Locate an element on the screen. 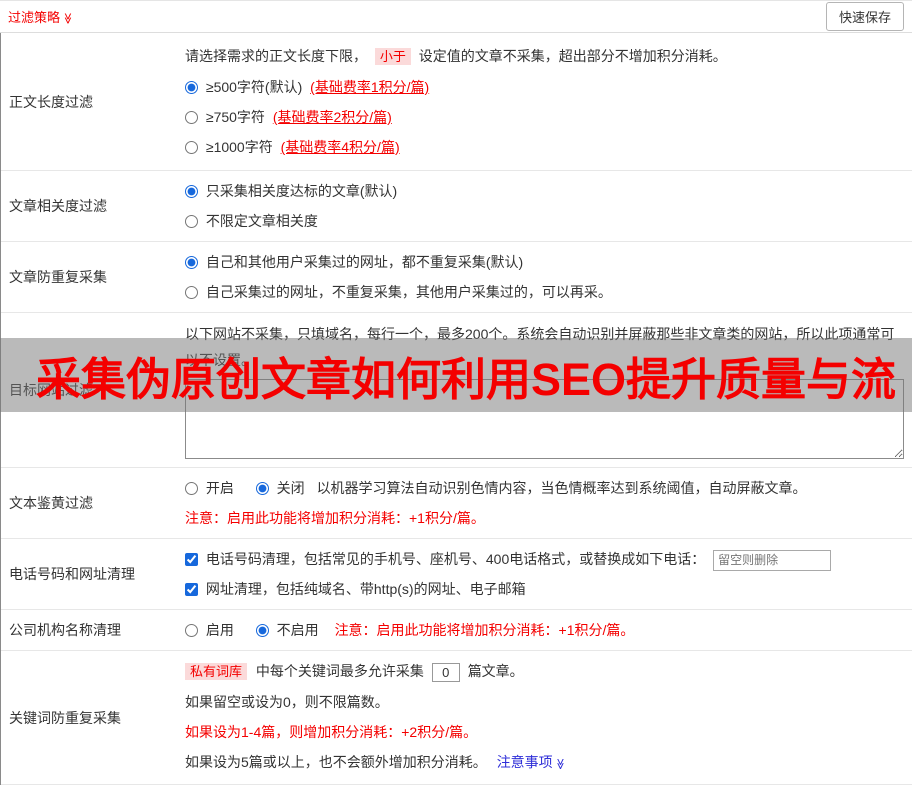 The width and height of the screenshot is (912, 785). length-option-line-750: ≥750字符 (基础费率2积分/篇) is located at coordinates (544, 117).